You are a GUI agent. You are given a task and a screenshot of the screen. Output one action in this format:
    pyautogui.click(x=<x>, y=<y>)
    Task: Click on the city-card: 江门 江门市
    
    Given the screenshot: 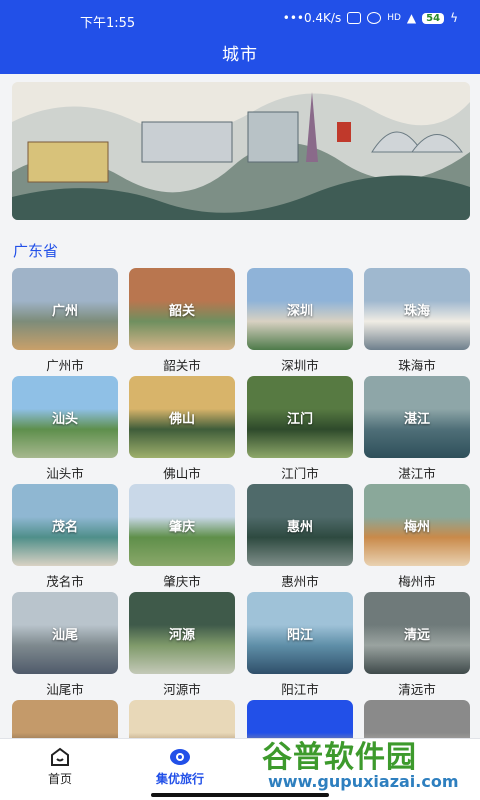 What is the action you would take?
    pyautogui.click(x=300, y=429)
    